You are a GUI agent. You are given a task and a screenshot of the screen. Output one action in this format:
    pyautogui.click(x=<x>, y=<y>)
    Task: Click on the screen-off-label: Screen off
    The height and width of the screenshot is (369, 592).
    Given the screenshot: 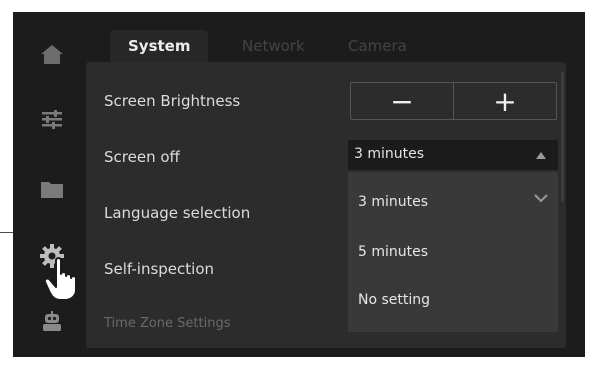 What is the action you would take?
    pyautogui.click(x=142, y=157)
    